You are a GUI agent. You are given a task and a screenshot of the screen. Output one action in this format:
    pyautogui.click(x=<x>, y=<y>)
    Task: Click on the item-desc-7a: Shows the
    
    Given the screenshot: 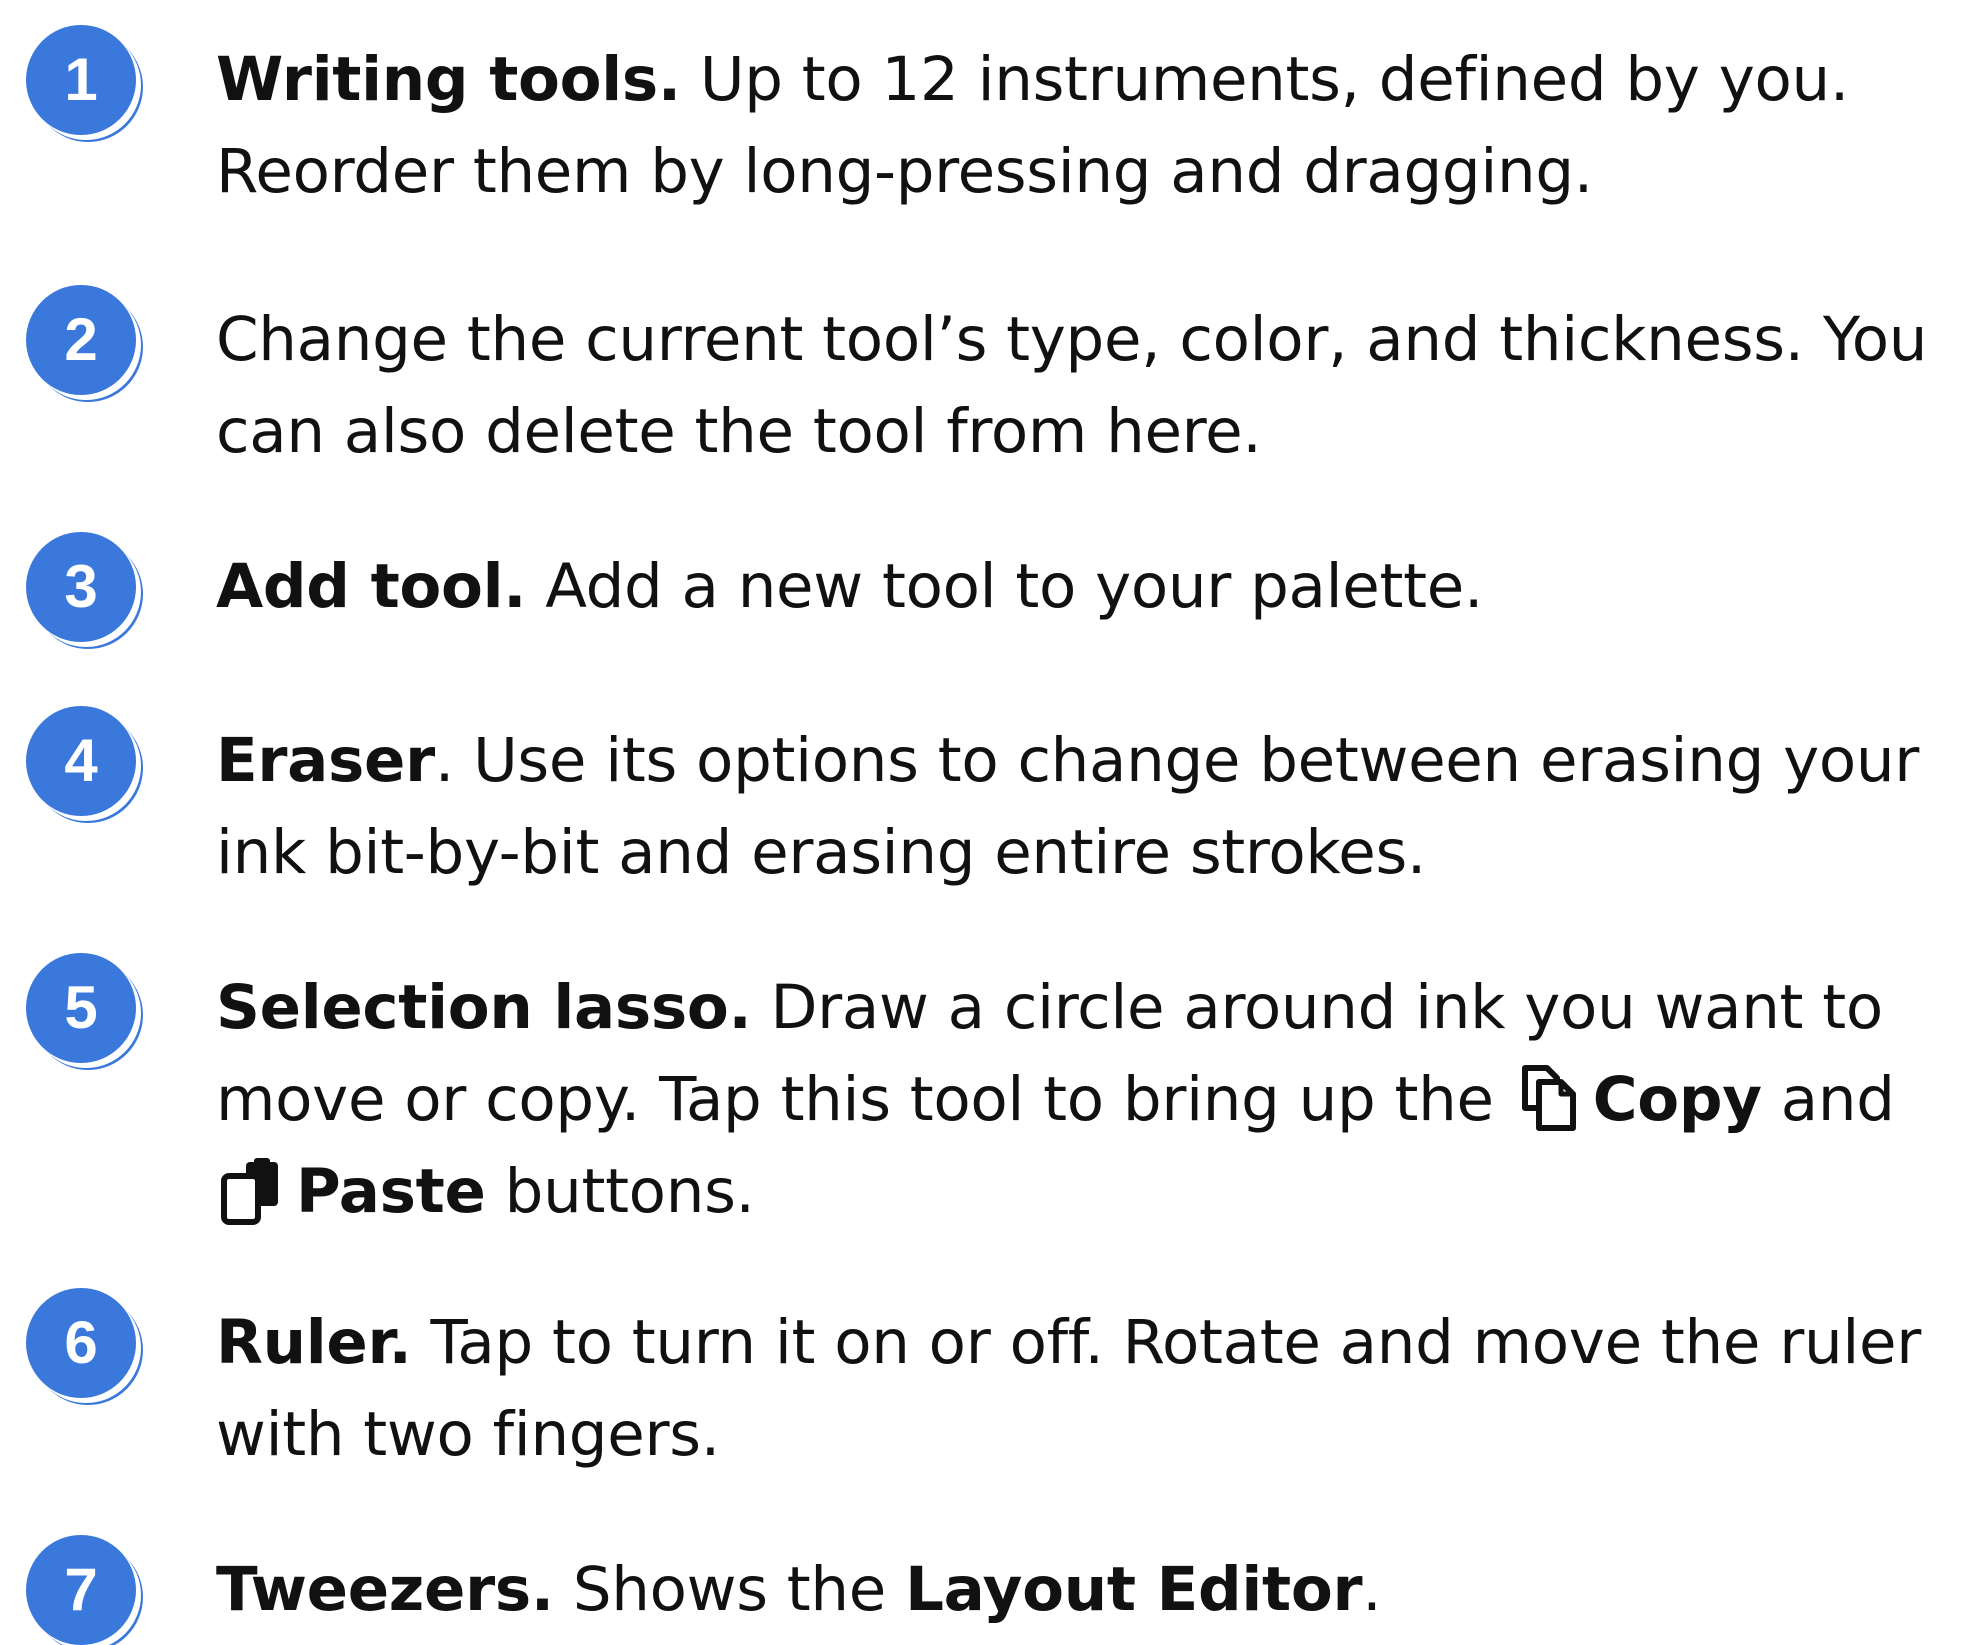 What is the action you would take?
    pyautogui.click(x=729, y=1589)
    